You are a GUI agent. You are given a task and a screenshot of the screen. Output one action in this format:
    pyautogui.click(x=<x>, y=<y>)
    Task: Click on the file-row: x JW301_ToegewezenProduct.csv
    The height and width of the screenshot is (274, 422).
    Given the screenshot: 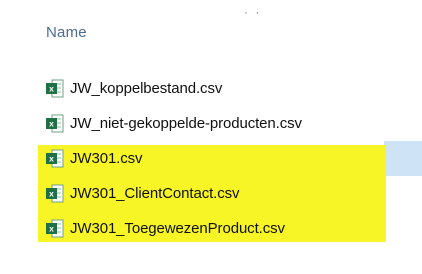 What is the action you would take?
    pyautogui.click(x=211, y=228)
    